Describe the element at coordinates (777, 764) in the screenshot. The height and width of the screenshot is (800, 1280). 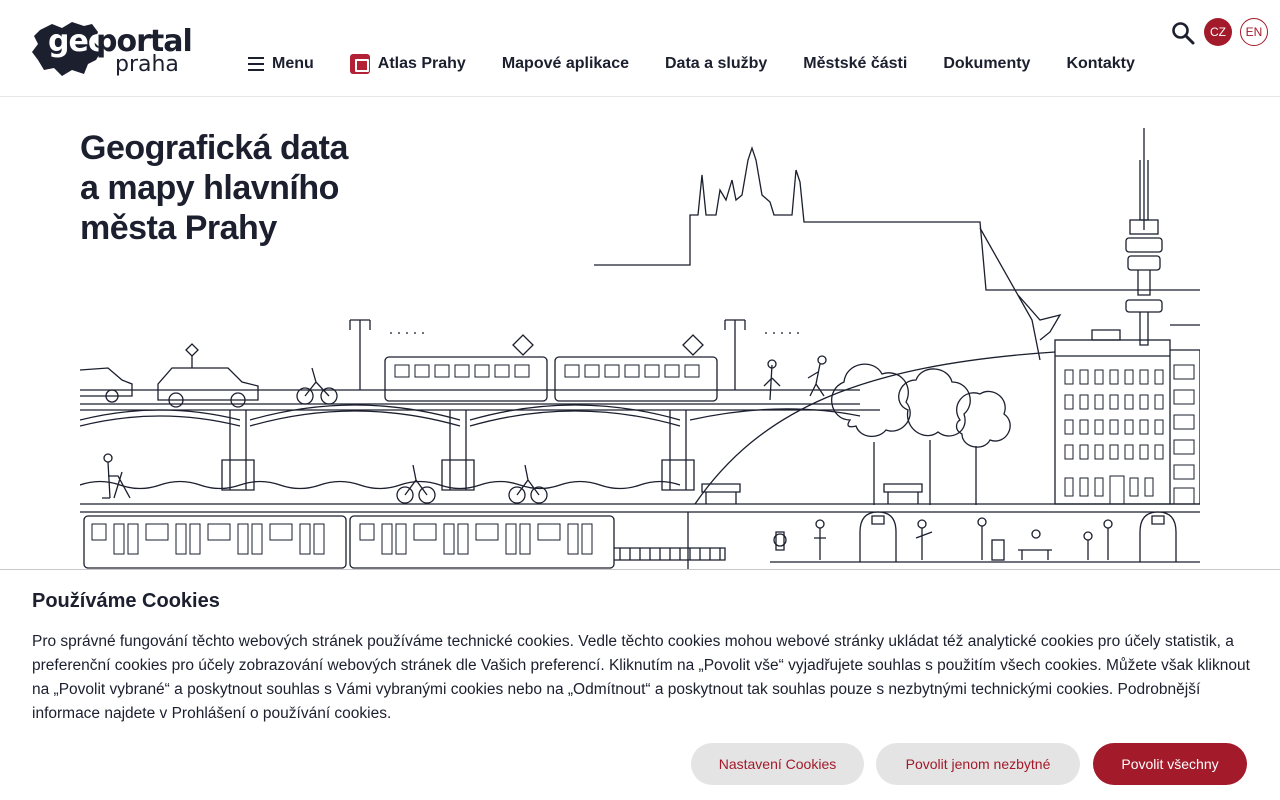
I see `cookie-settings-button: Nastavení Cookies` at that location.